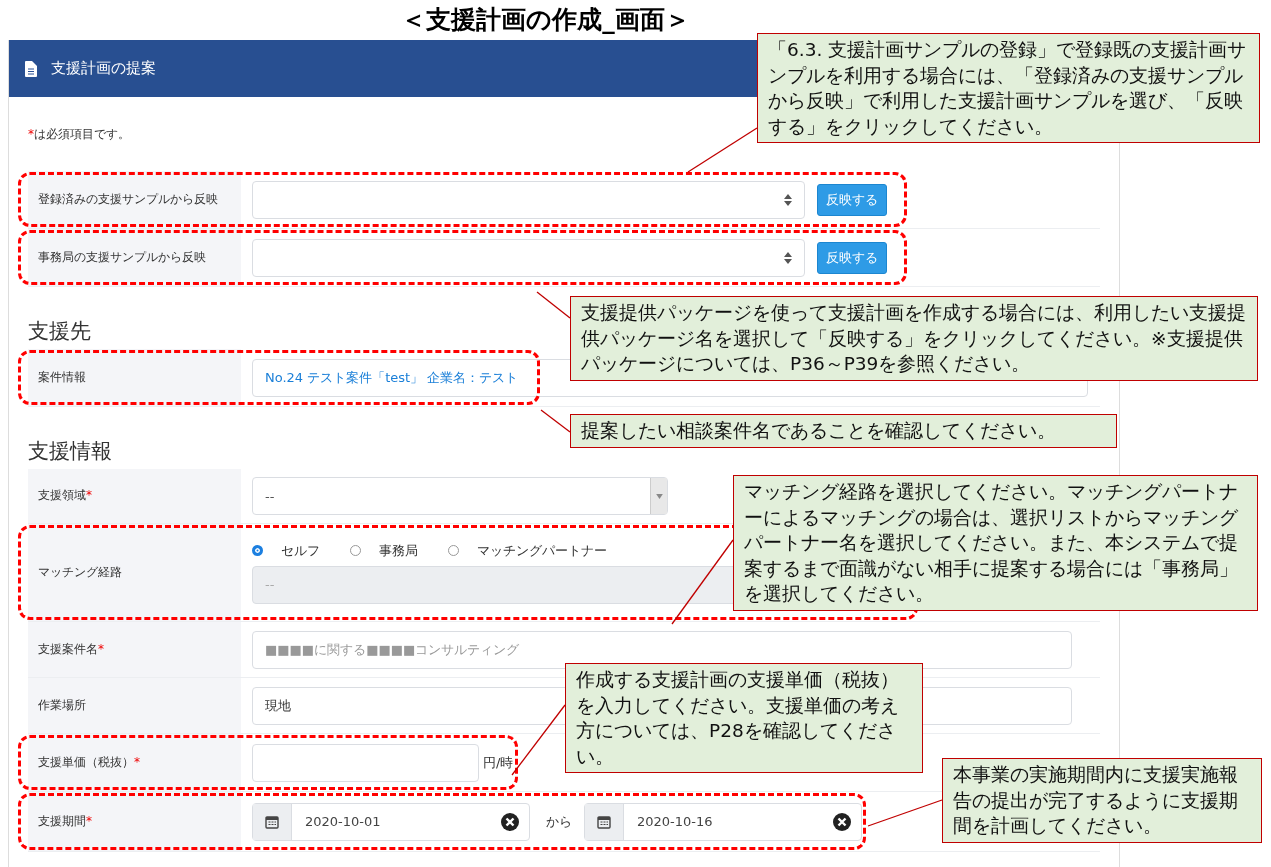 The image size is (1271, 867). Describe the element at coordinates (1008, 88) in the screenshot. I see `callout-tooltip: 「6.3. 支援計画サンプルの登録」で登録既の支援計画サンプルを利用する場合には、「登録済みの支援サンプルから反映」で利用した支援計画サンプルを選び、「反映する」をクリックしてください。` at that location.